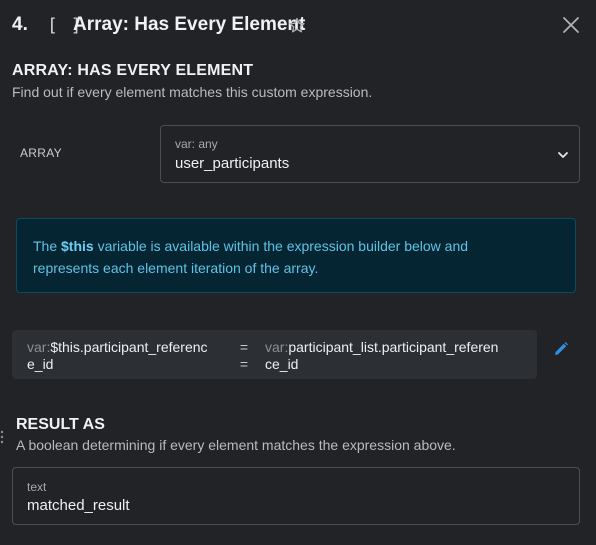 The image size is (596, 545). What do you see at coordinates (189, 24) in the screenshot?
I see `panel-title: Array: Has Every Element` at bounding box center [189, 24].